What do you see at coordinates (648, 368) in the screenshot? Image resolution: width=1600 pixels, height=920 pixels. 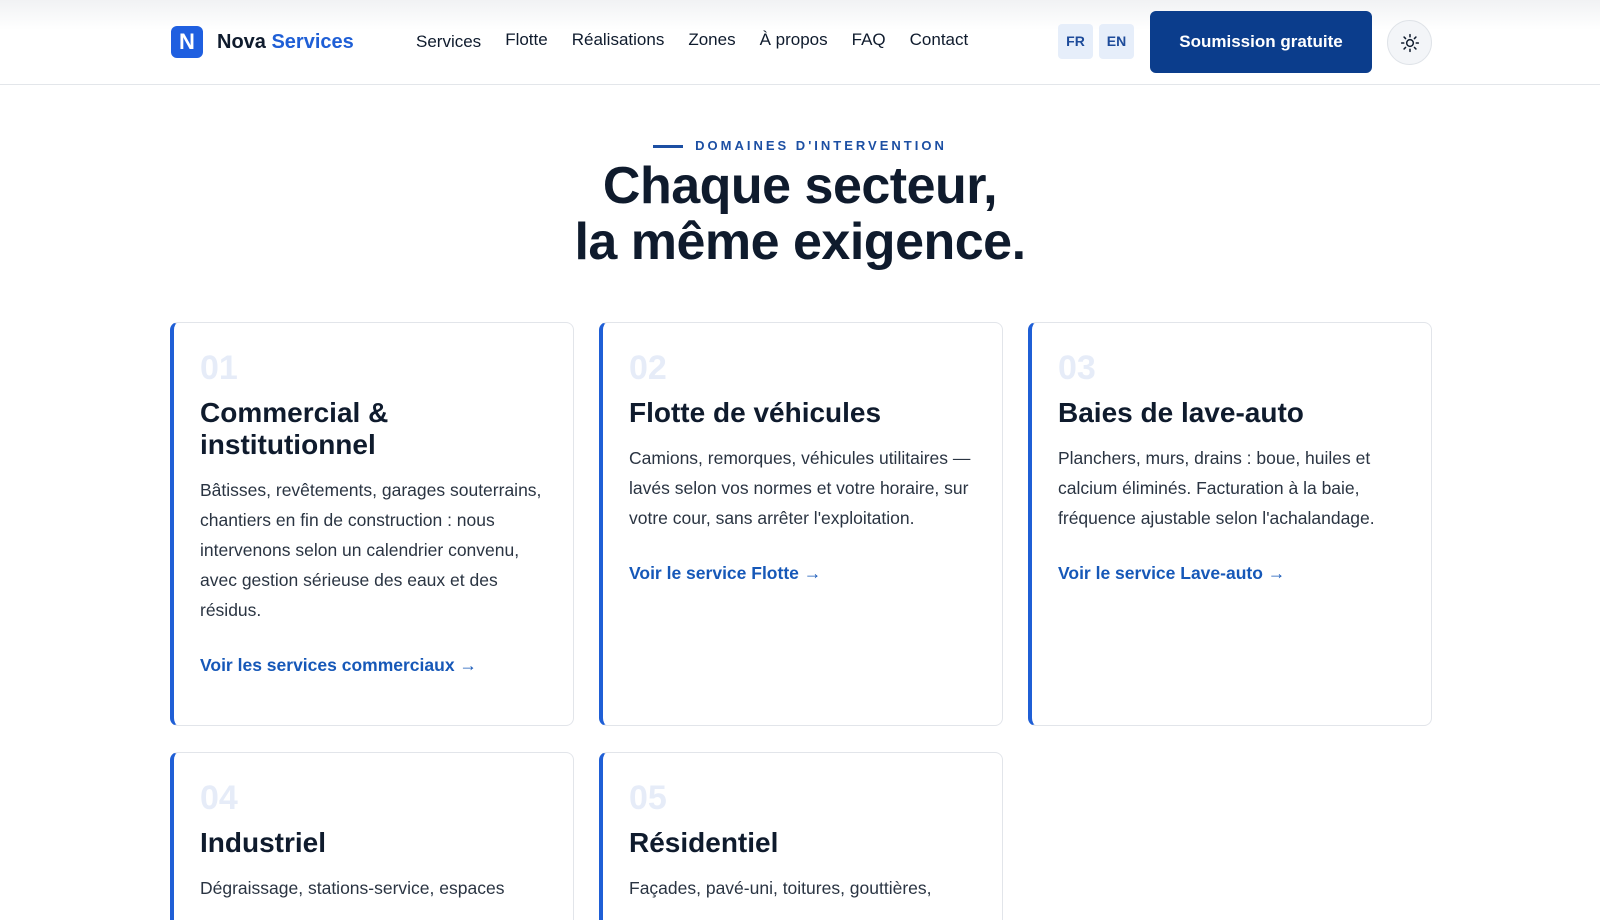 I see `card-number: 02` at bounding box center [648, 368].